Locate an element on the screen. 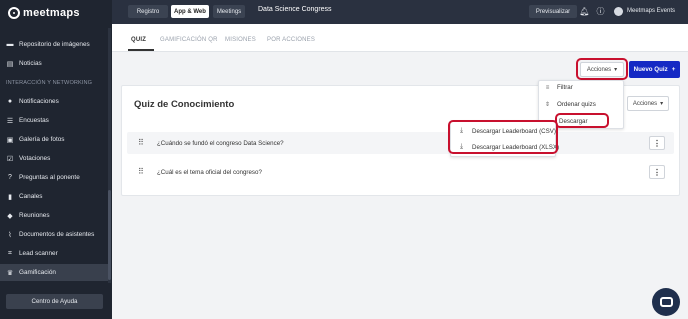 Image resolution: width=688 pixels, height=319 pixels. filter-icon: ≡ is located at coordinates (547, 87).